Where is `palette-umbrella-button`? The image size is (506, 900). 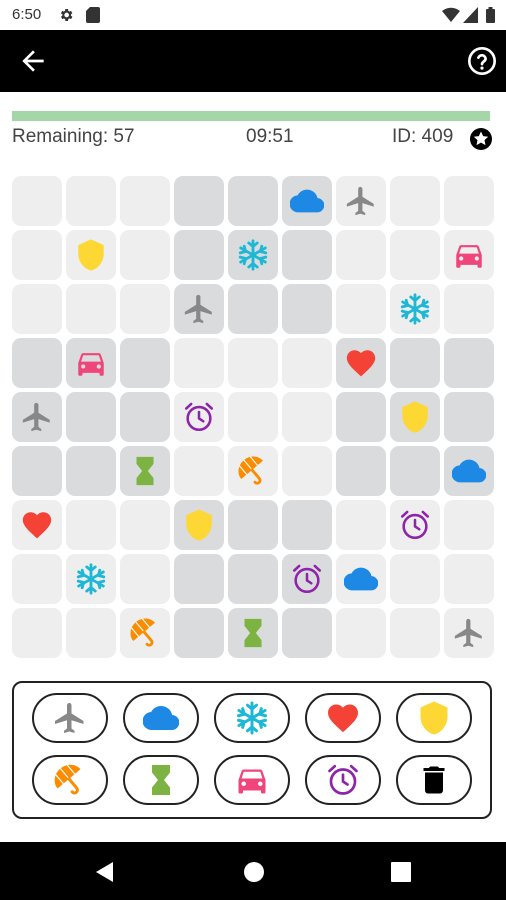 palette-umbrella-button is located at coordinates (70, 780).